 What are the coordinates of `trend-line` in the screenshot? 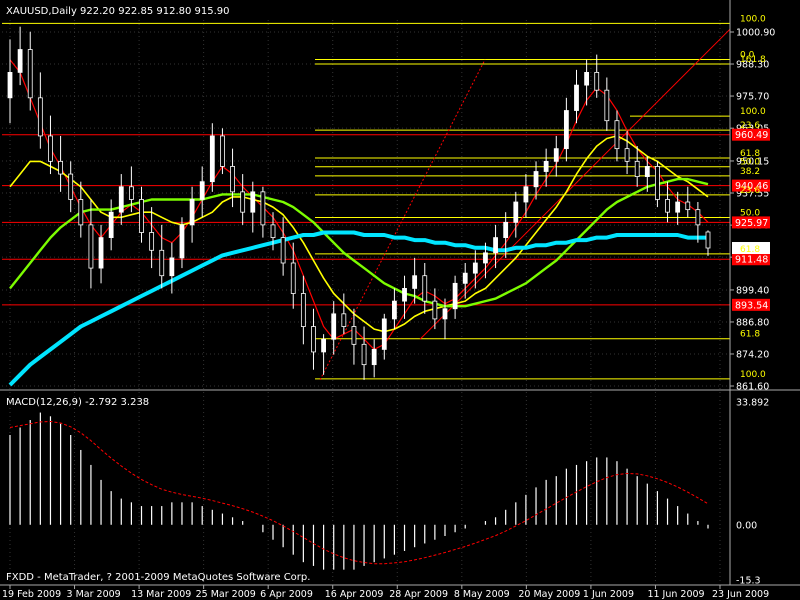 It's located at (402, 220).